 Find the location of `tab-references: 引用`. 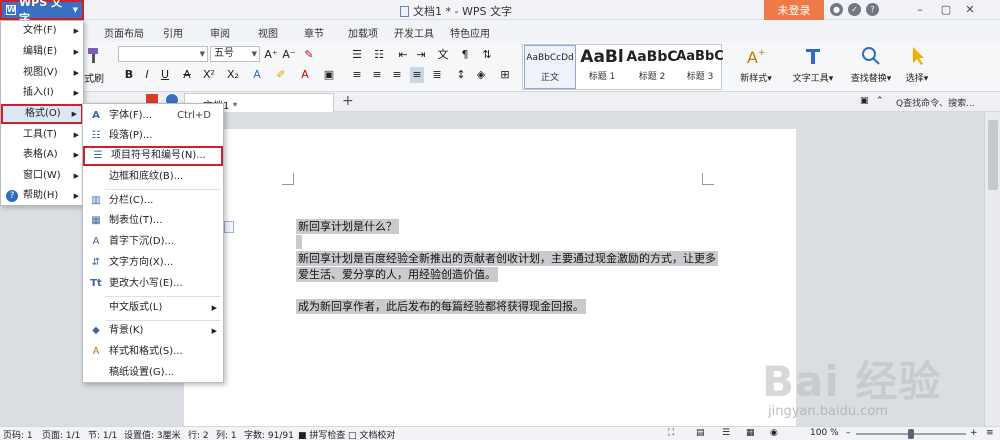

tab-references: 引用 is located at coordinates (173, 32).